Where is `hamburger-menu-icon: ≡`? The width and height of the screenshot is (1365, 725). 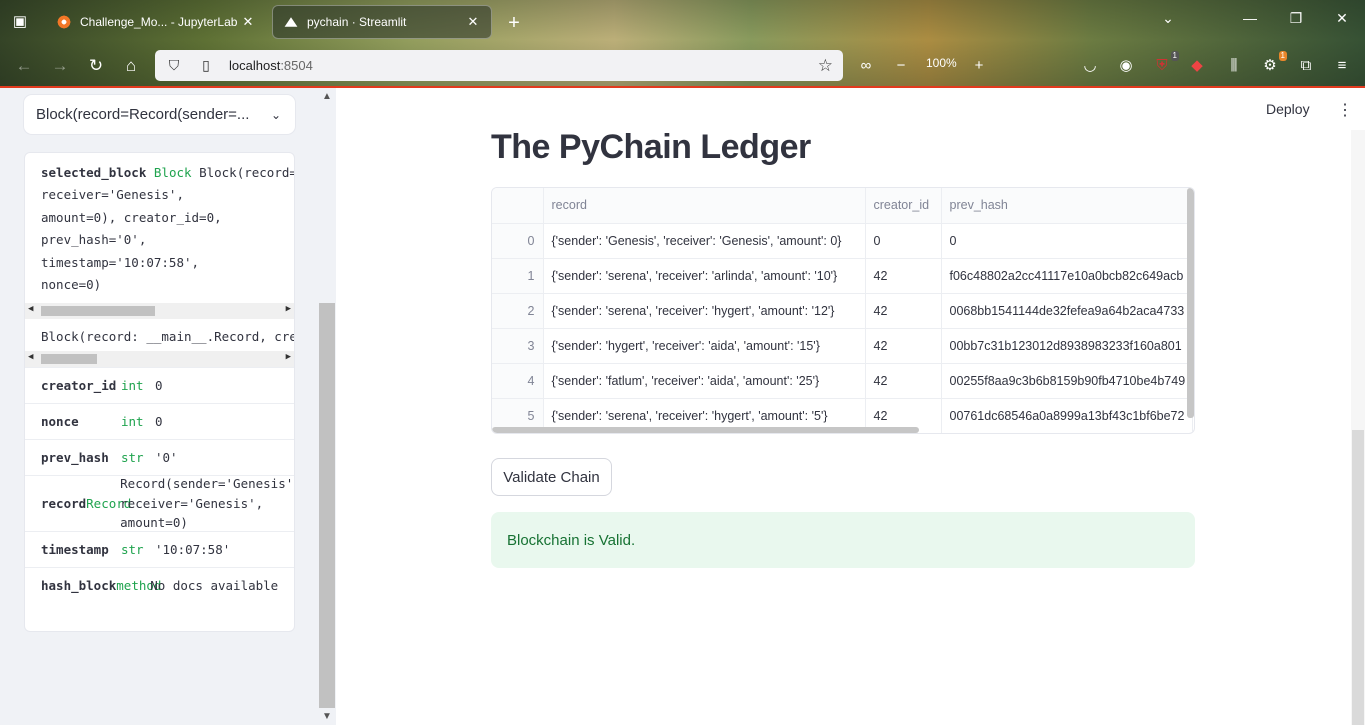 hamburger-menu-icon: ≡ is located at coordinates (1342, 66).